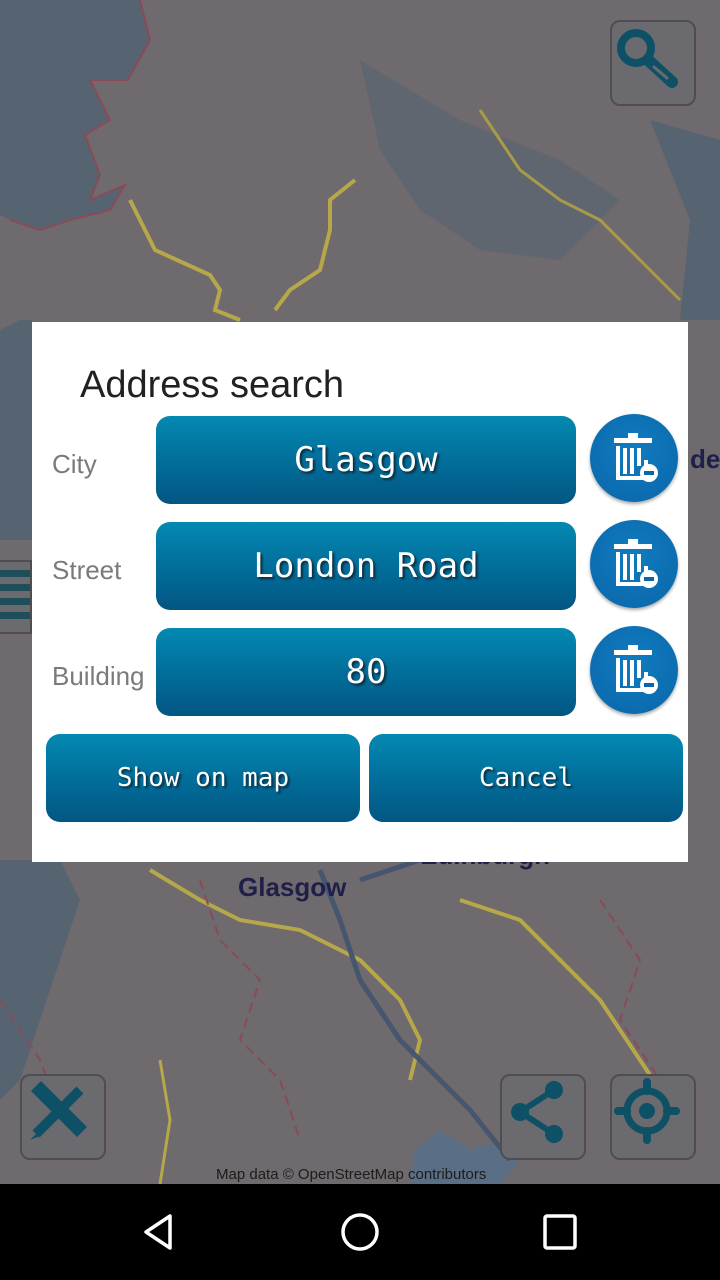 The image size is (720, 1280). Describe the element at coordinates (366, 566) in the screenshot. I see `street-field: London Road` at that location.